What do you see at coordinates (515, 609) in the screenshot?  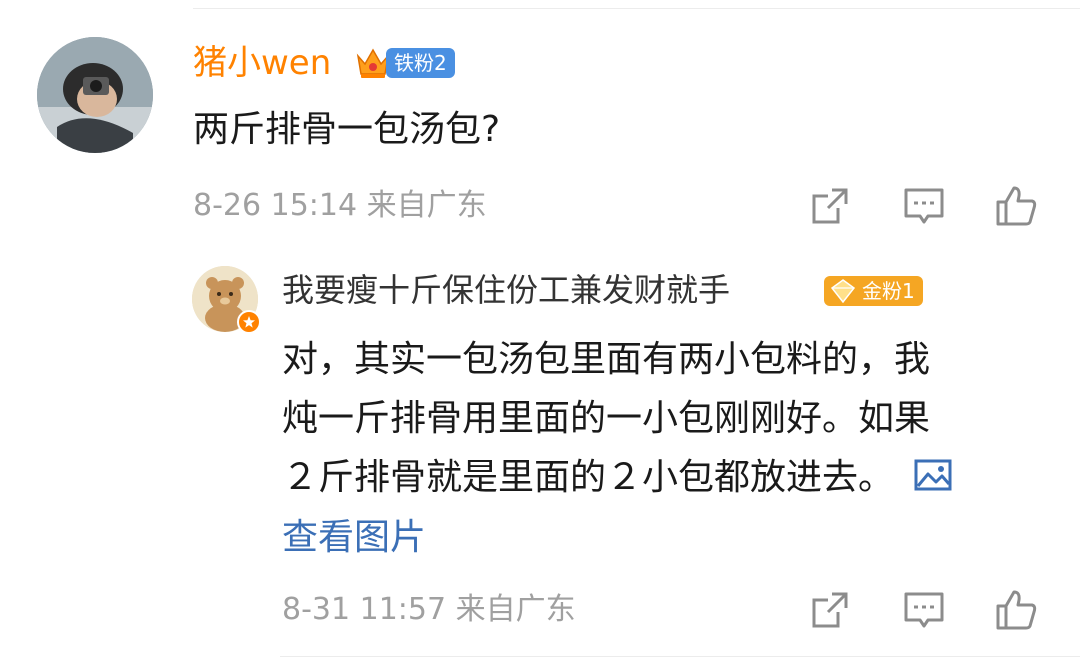 I see `reply-location: 来自广东` at bounding box center [515, 609].